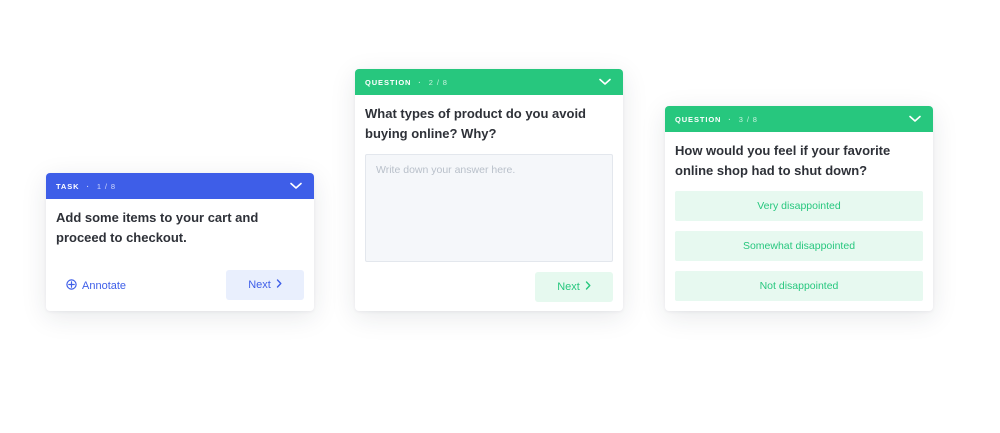 The height and width of the screenshot is (433, 1000). What do you see at coordinates (68, 186) in the screenshot?
I see `header-label: TASK` at bounding box center [68, 186].